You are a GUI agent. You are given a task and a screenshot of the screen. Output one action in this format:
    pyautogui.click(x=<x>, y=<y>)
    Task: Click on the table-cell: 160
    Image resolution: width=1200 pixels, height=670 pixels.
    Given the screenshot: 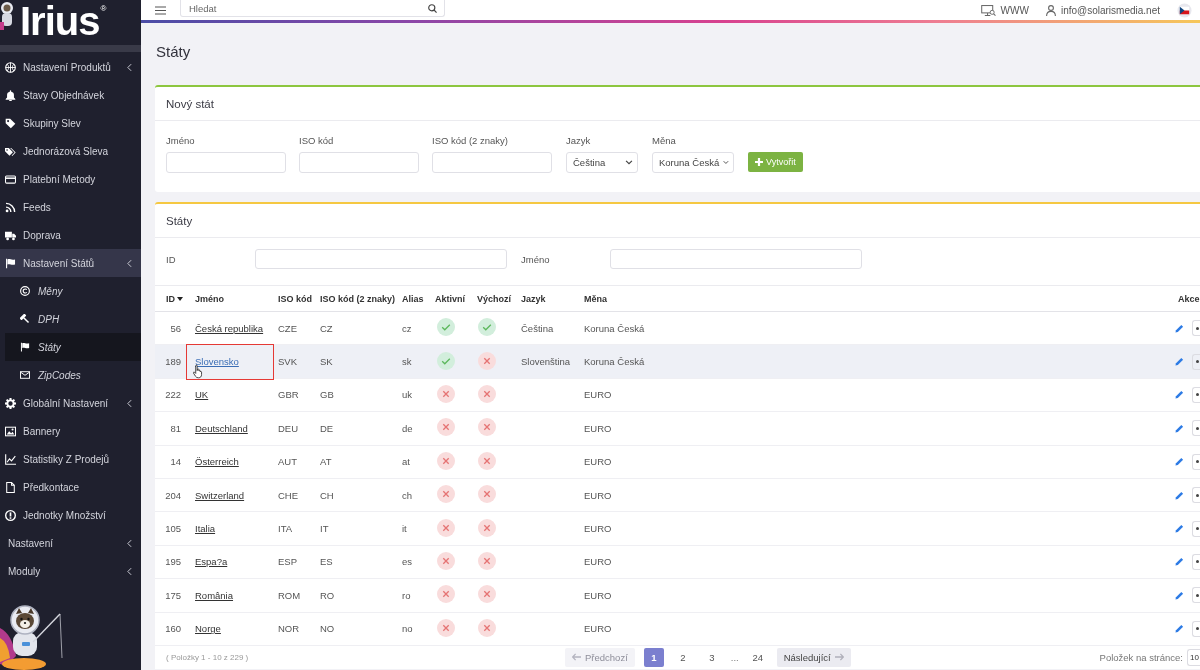 What is the action you would take?
    pyautogui.click(x=173, y=629)
    